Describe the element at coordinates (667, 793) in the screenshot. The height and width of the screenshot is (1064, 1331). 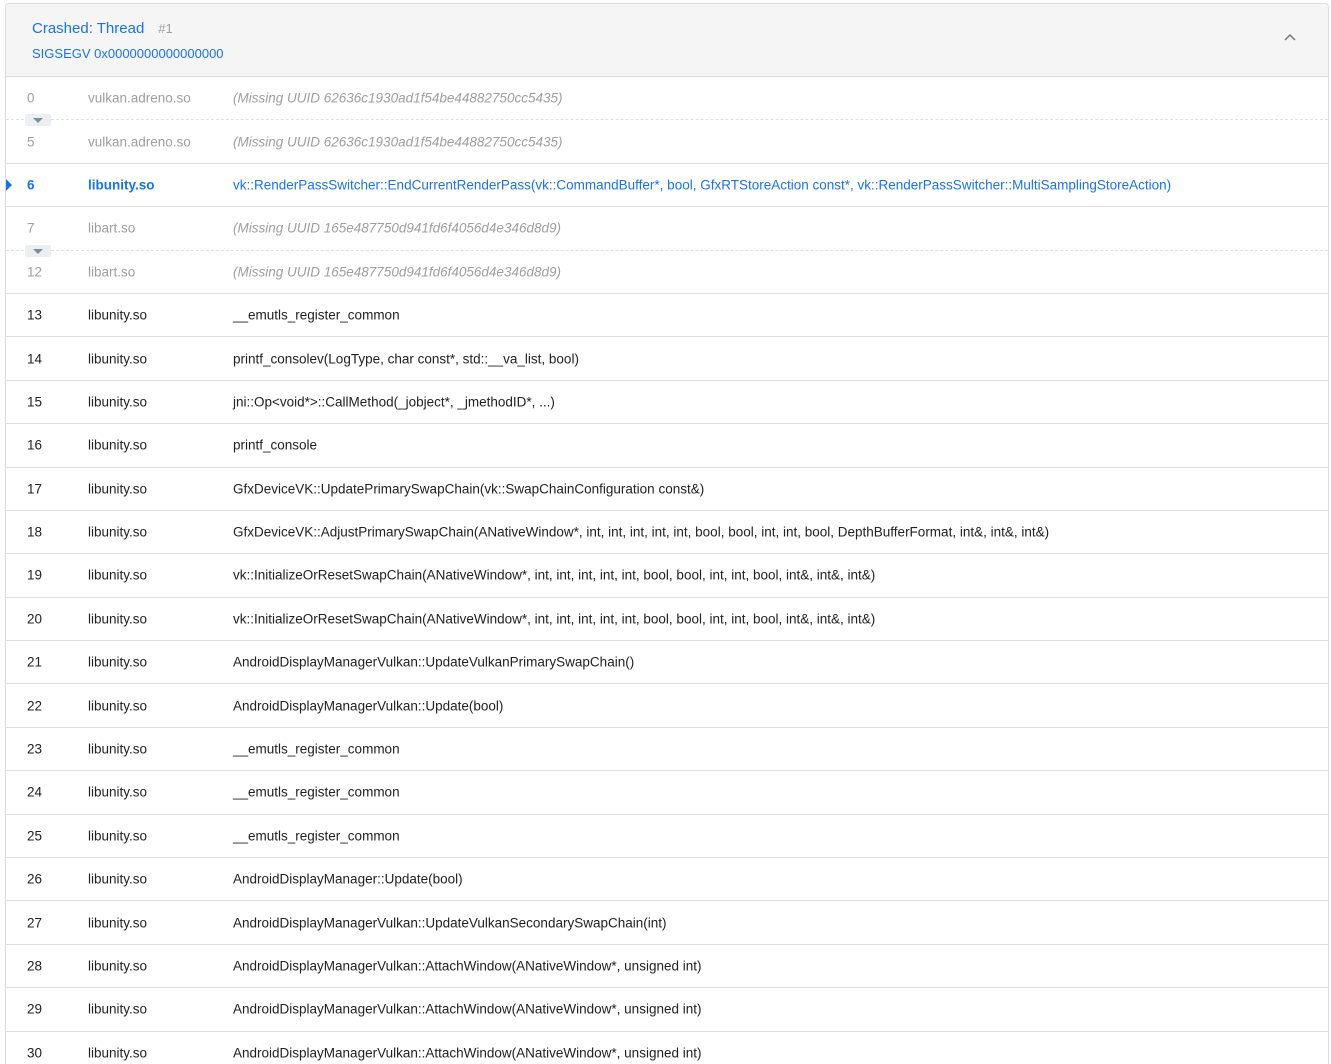
I see `frame-row: 24 libunity.so __emutls_register_common` at that location.